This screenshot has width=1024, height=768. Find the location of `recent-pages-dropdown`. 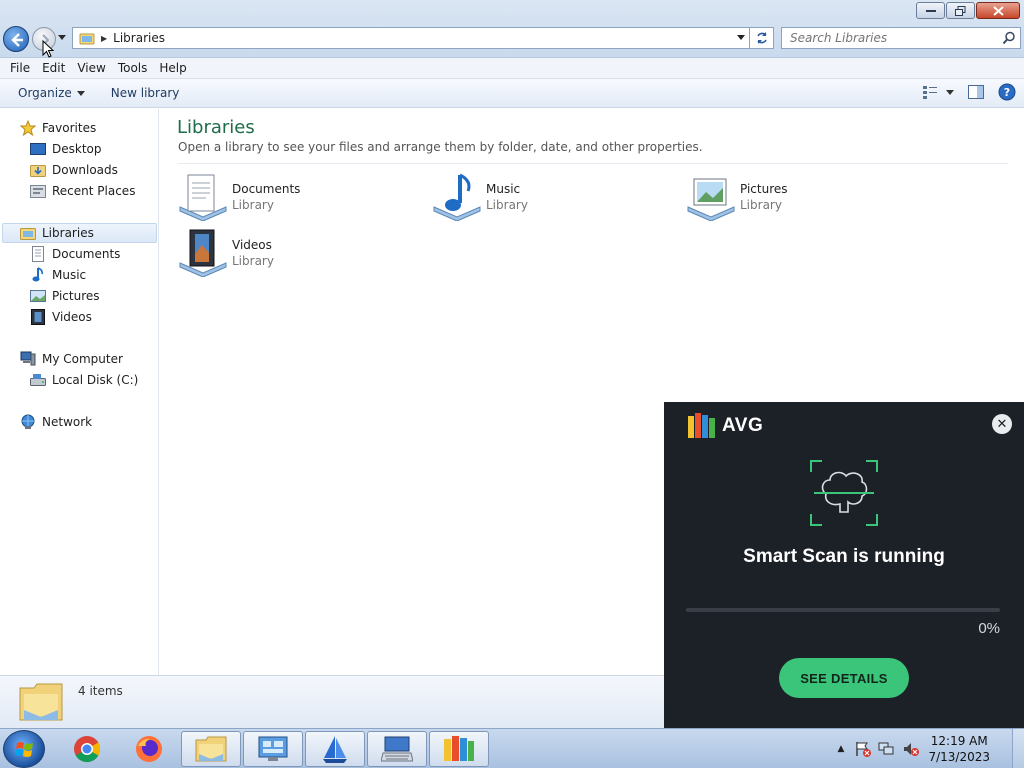

recent-pages-dropdown is located at coordinates (62, 37).